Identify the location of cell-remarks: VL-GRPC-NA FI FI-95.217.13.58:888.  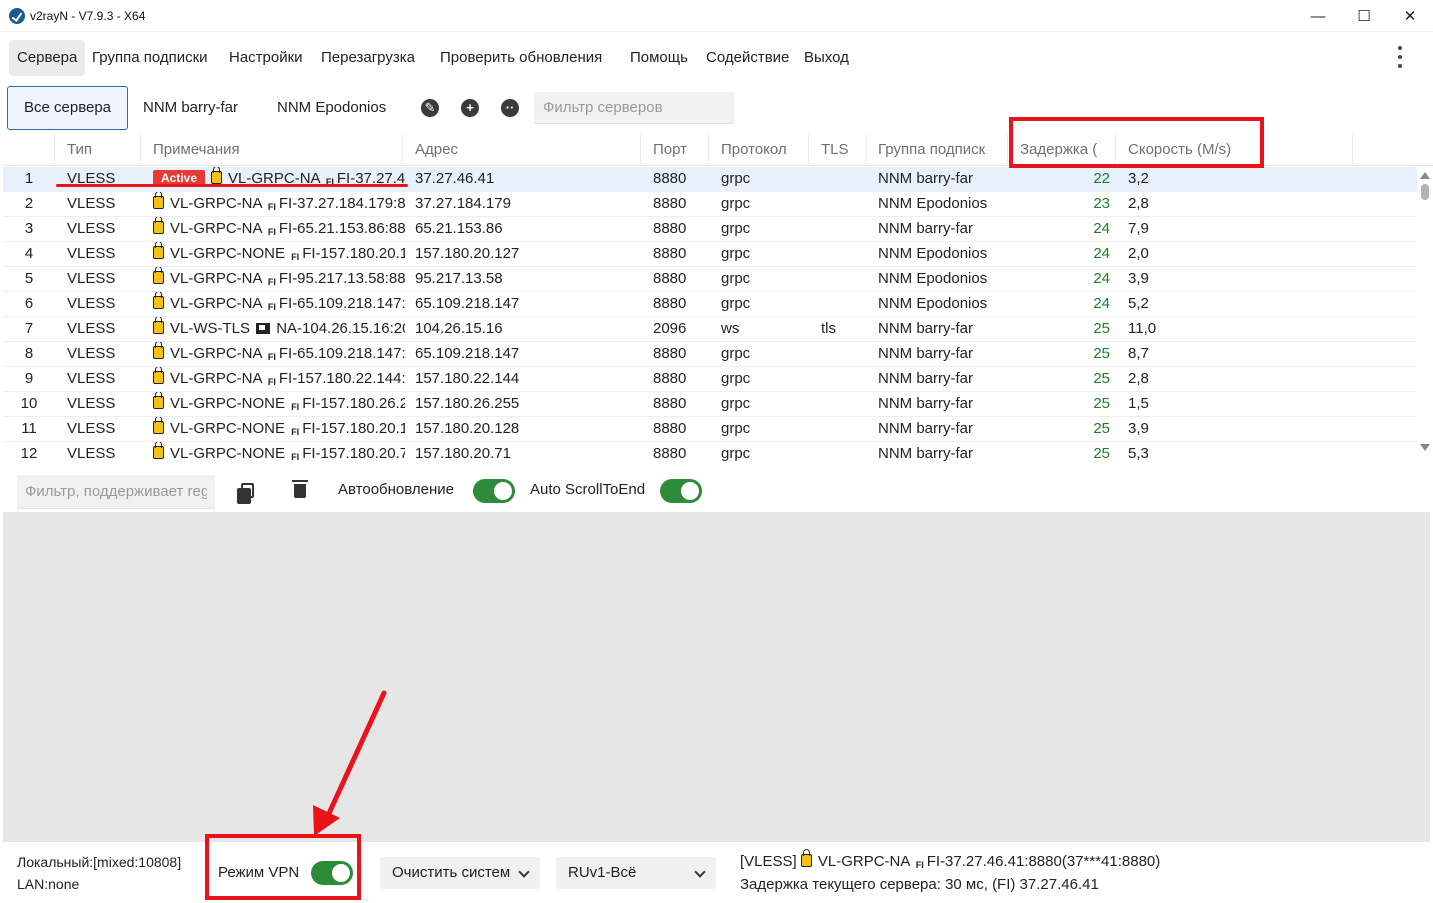
(274, 279).